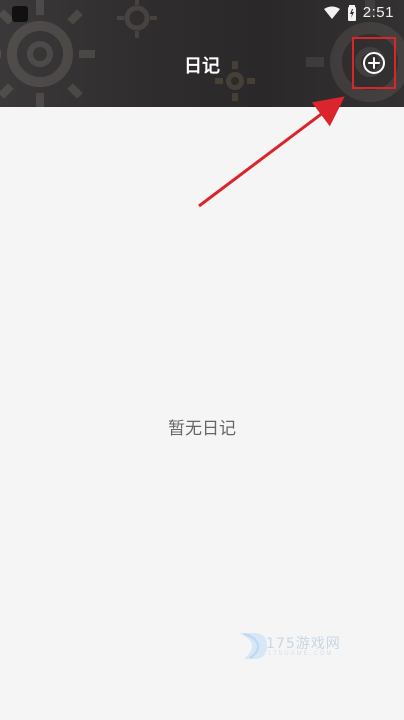 Image resolution: width=404 pixels, height=720 pixels. Describe the element at coordinates (303, 644) in the screenshot. I see `watermark-text: 175游戏网` at that location.